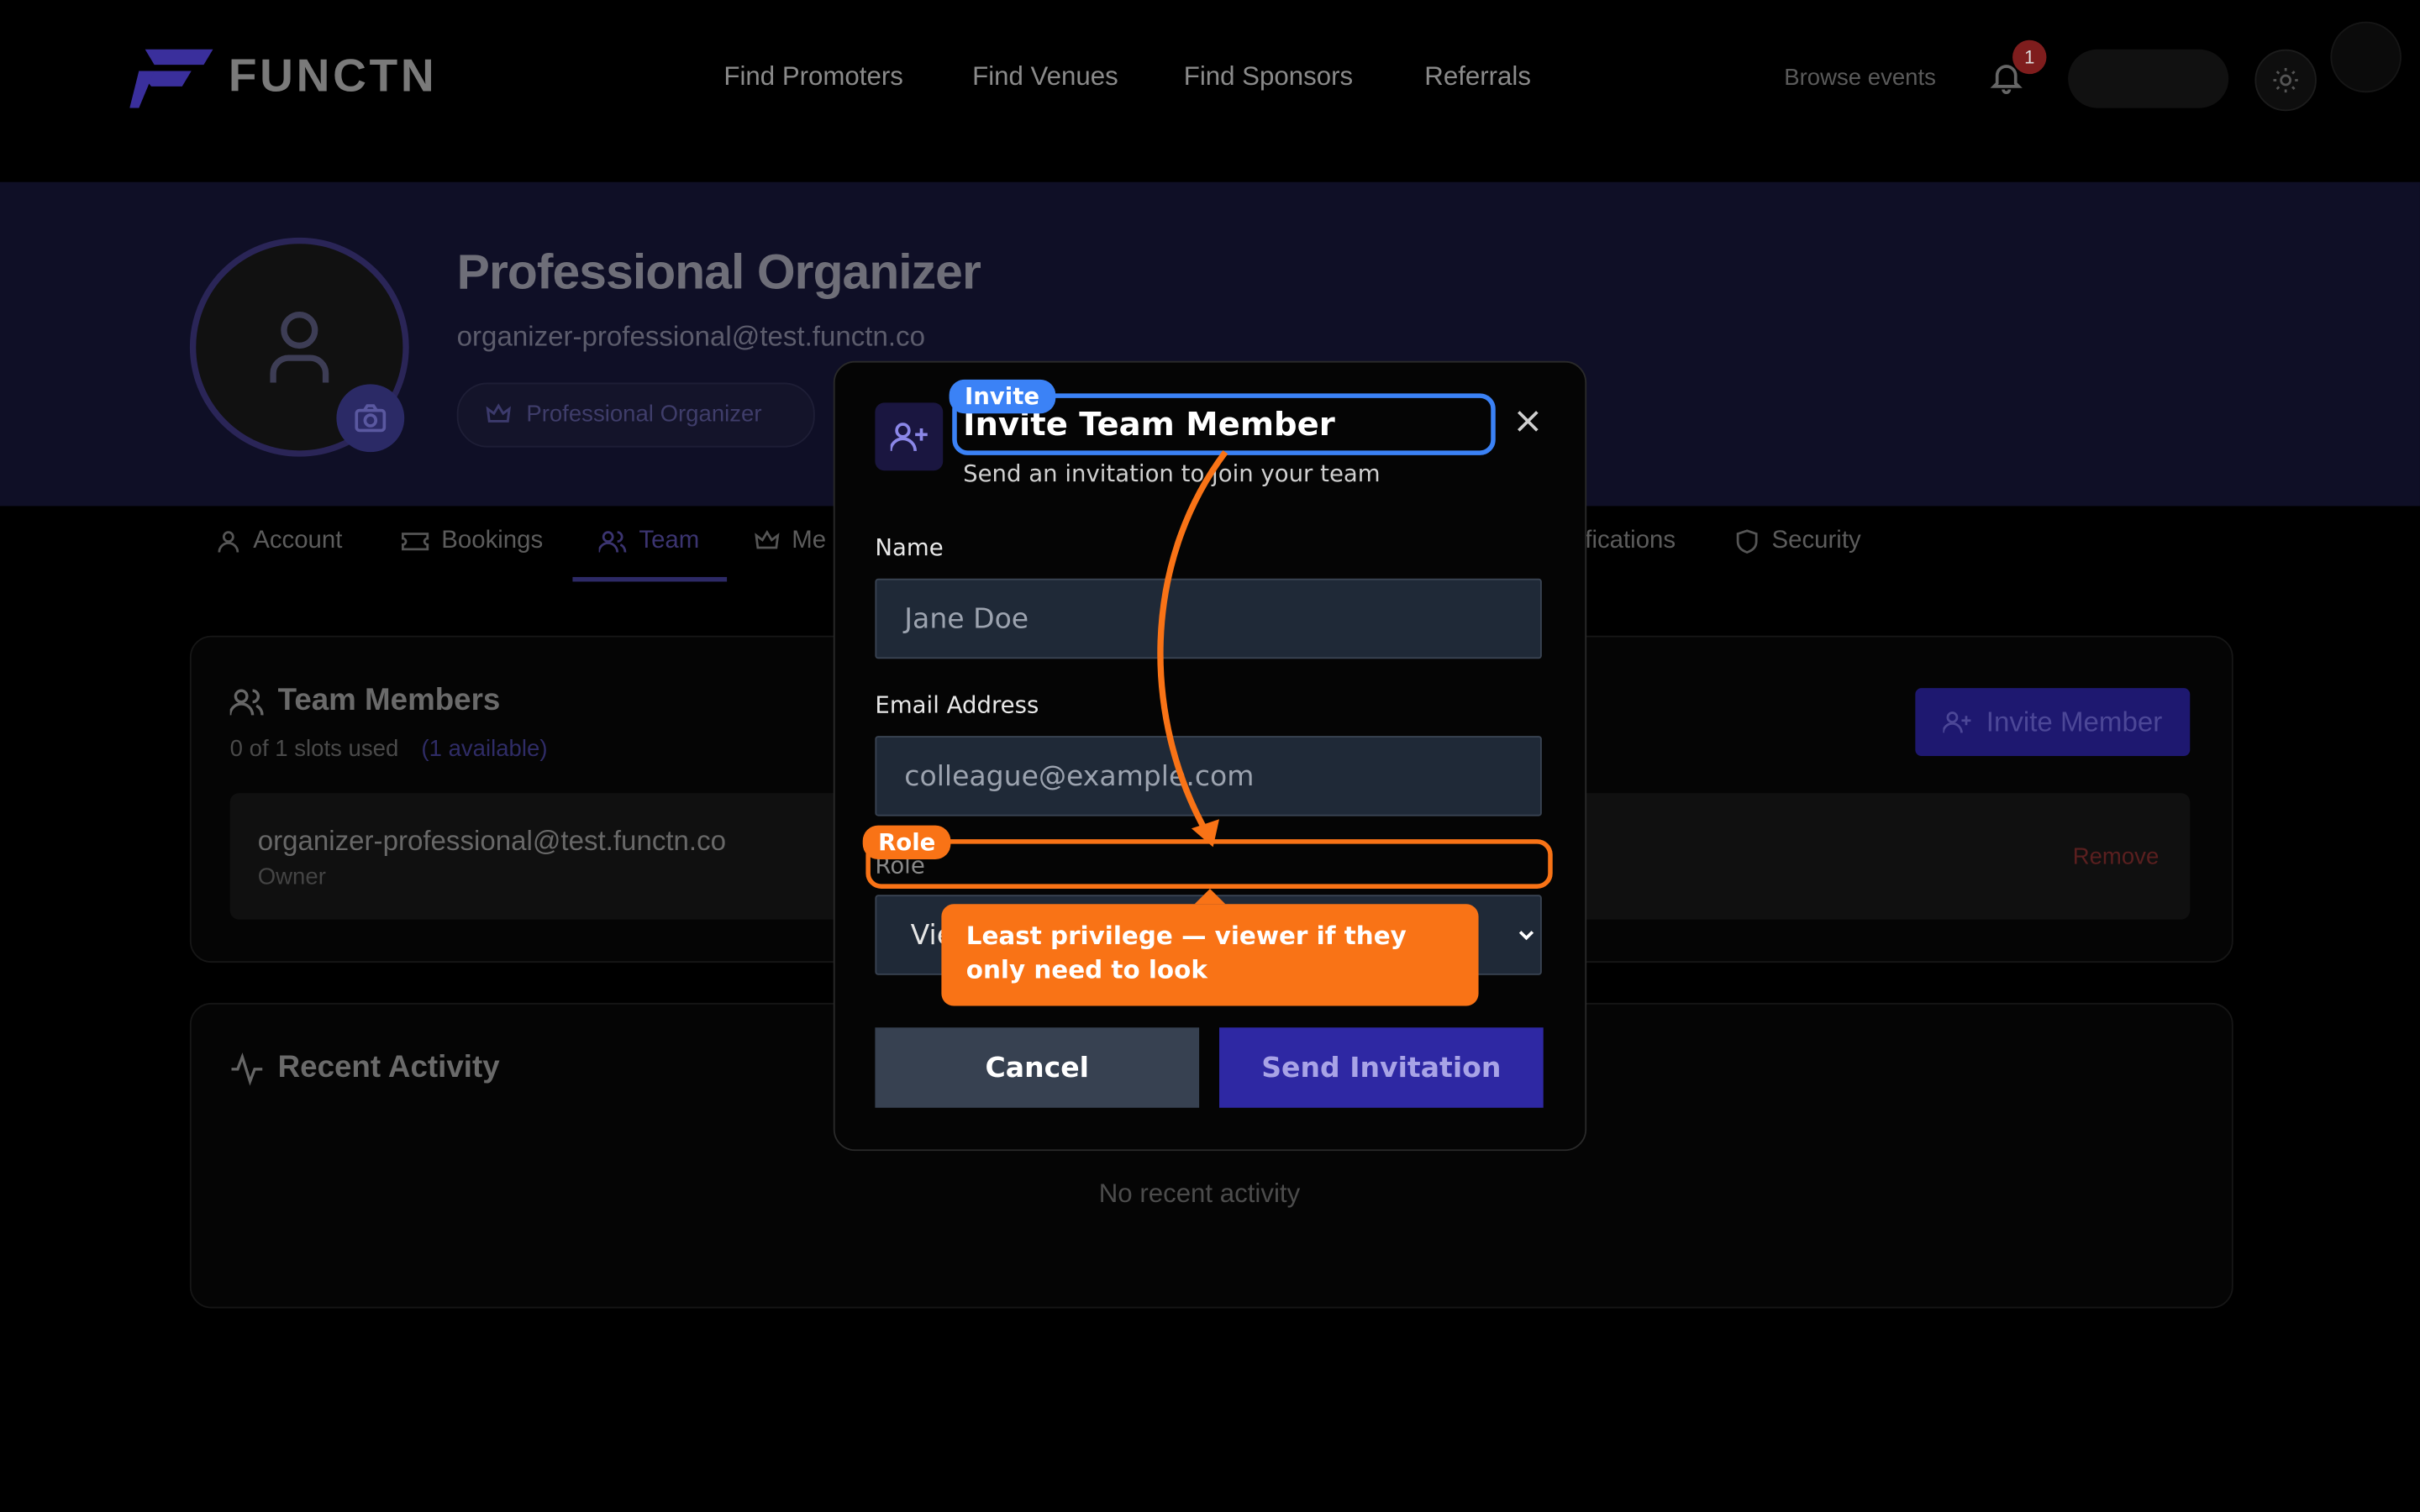 Image resolution: width=2420 pixels, height=1512 pixels. What do you see at coordinates (2116, 857) in the screenshot?
I see `remove-member-button: Remove` at bounding box center [2116, 857].